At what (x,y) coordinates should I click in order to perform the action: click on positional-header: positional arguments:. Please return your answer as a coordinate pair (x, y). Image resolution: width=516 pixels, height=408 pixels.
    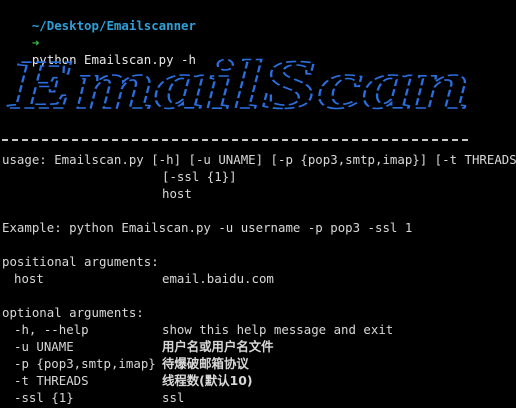
    Looking at the image, I should click on (80, 261).